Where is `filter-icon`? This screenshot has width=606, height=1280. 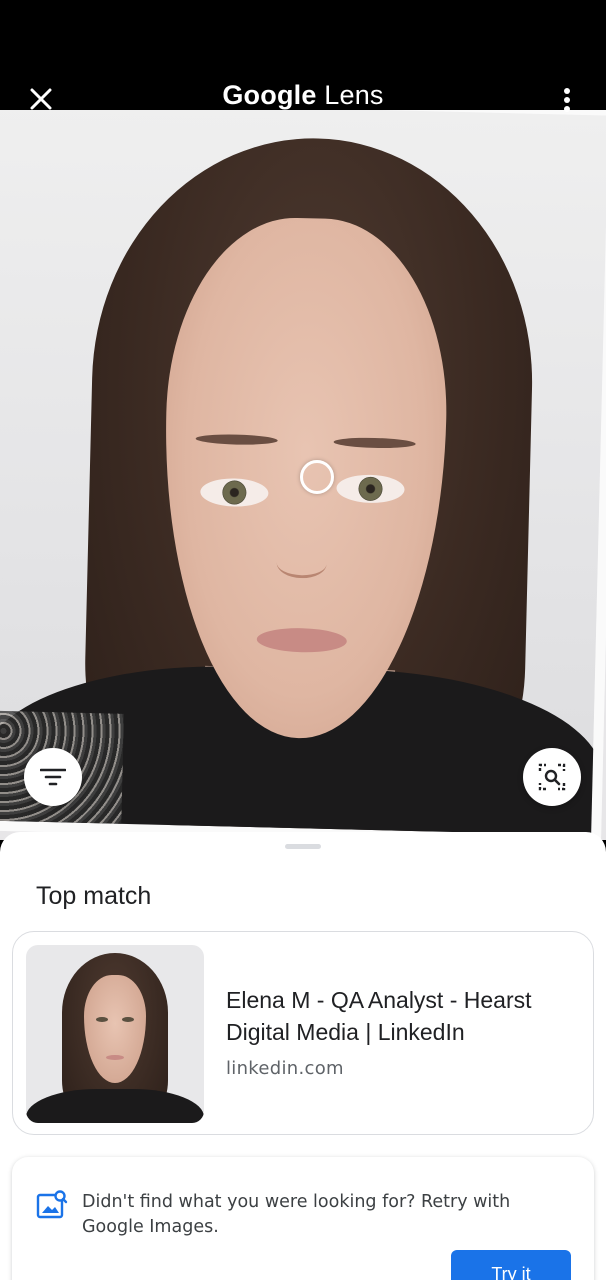 filter-icon is located at coordinates (53, 777).